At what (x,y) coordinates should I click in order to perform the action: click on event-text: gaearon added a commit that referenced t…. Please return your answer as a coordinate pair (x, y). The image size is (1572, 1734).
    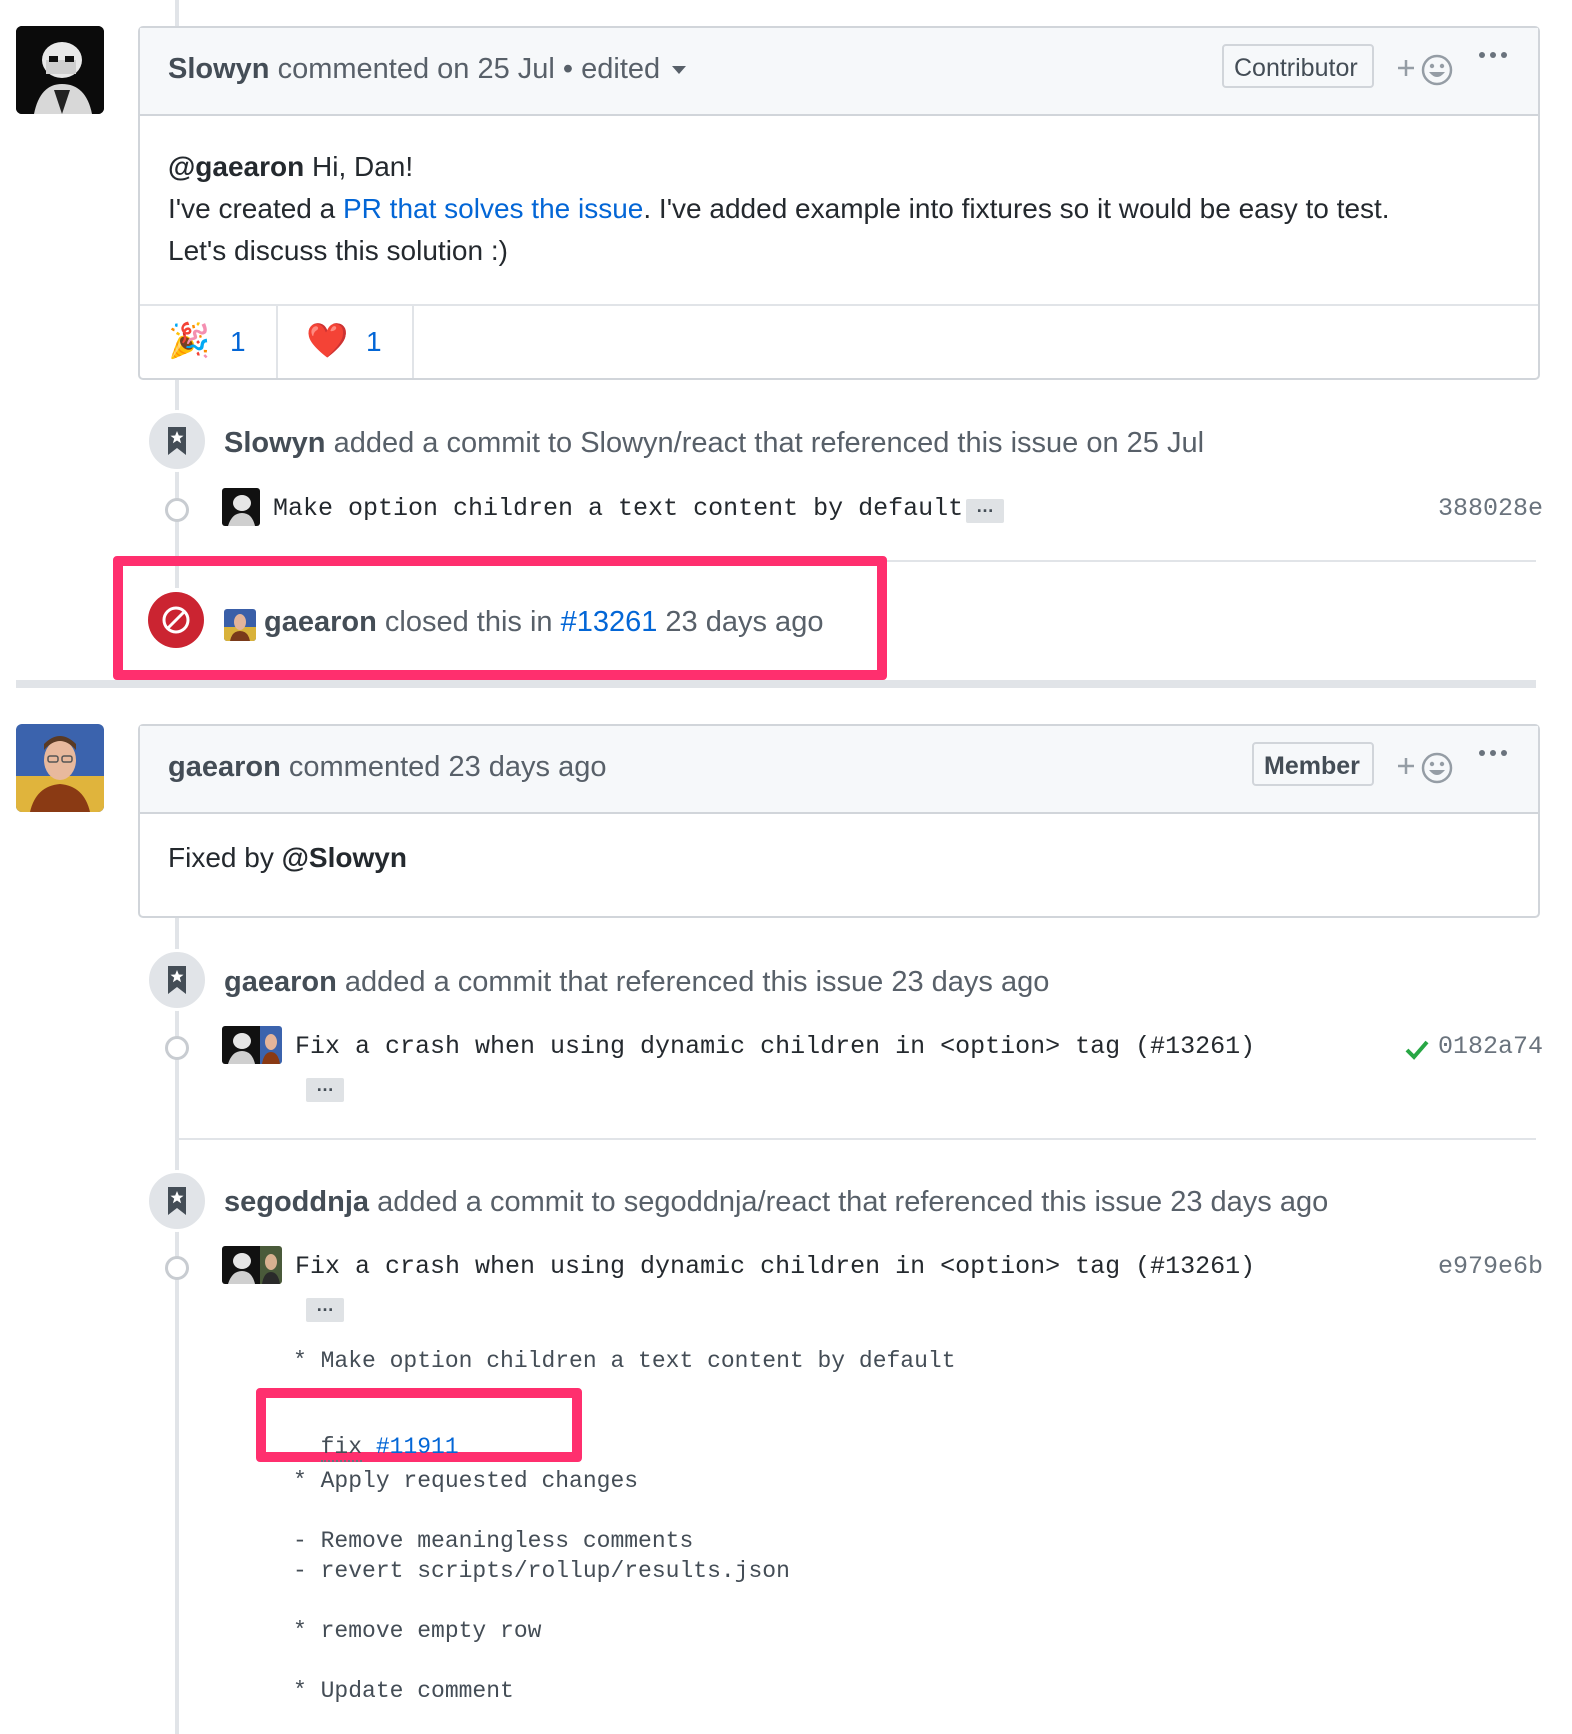
    Looking at the image, I should click on (637, 982).